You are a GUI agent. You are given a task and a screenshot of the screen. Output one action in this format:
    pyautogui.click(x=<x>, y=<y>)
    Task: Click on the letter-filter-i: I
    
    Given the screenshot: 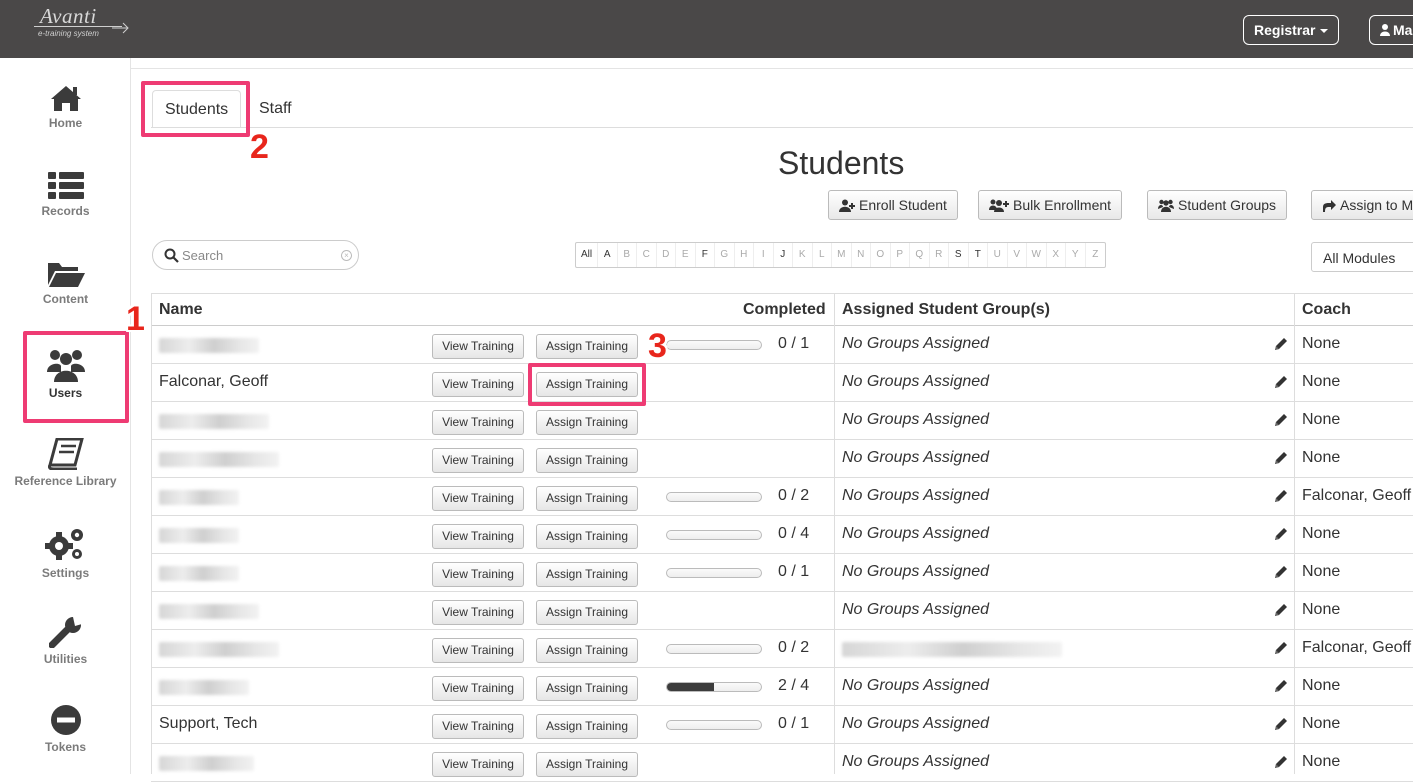 What is the action you would take?
    pyautogui.click(x=764, y=255)
    